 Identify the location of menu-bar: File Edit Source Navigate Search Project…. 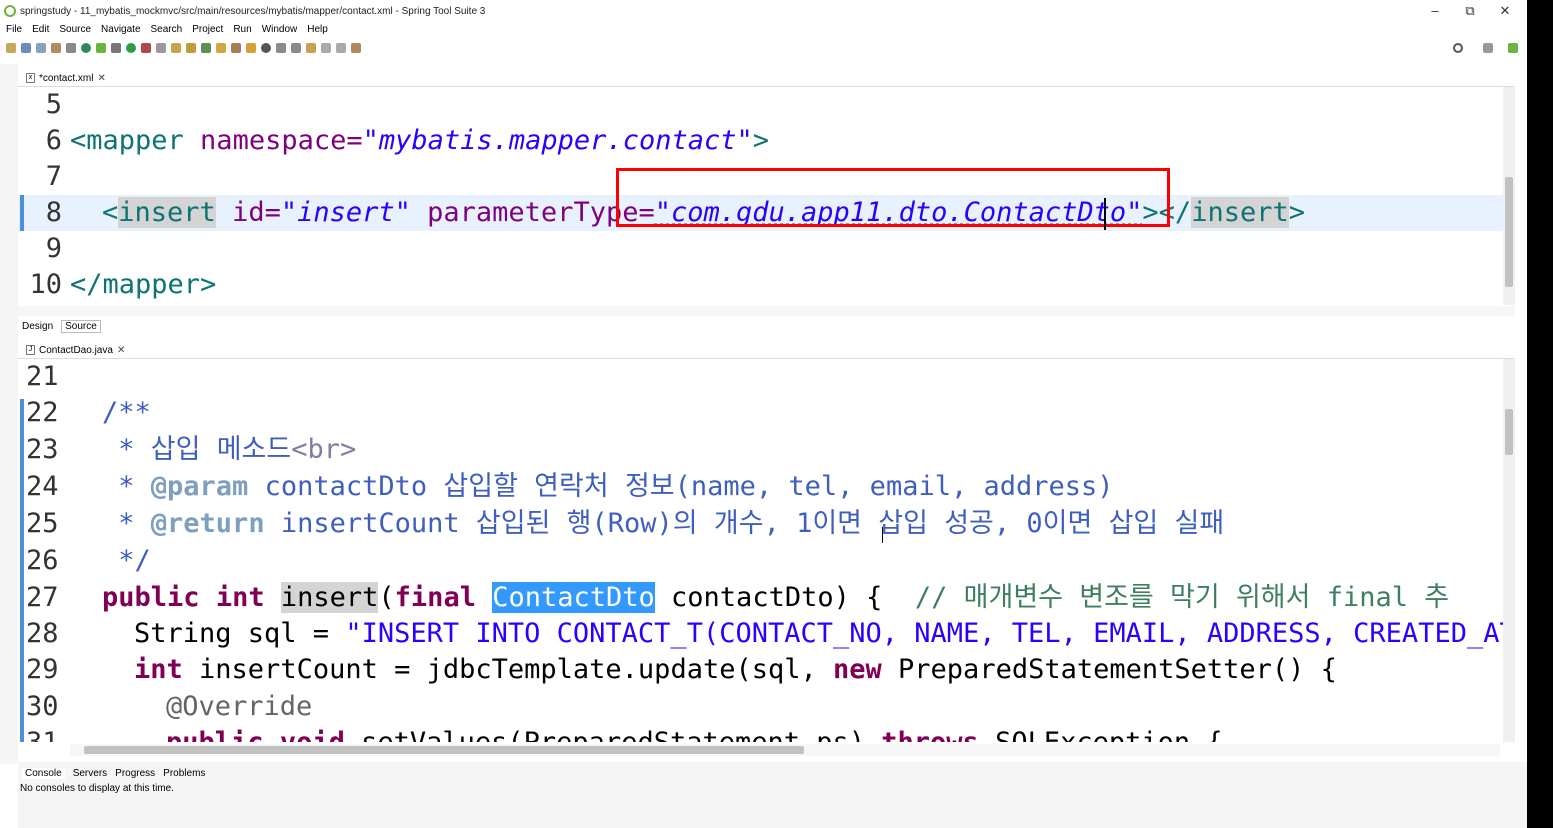
(763, 29).